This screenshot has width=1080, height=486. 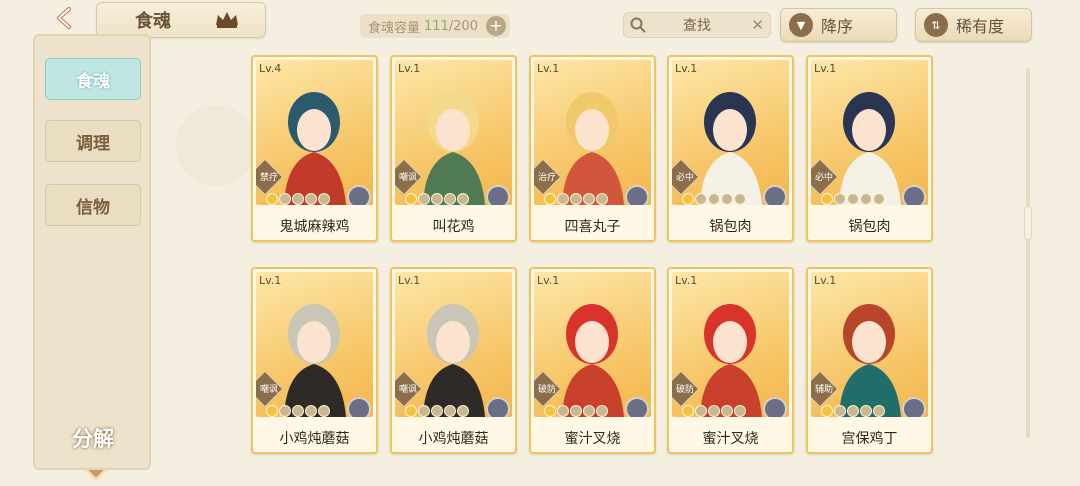 I want to click on tab-label: 食魂, so click(x=93, y=81).